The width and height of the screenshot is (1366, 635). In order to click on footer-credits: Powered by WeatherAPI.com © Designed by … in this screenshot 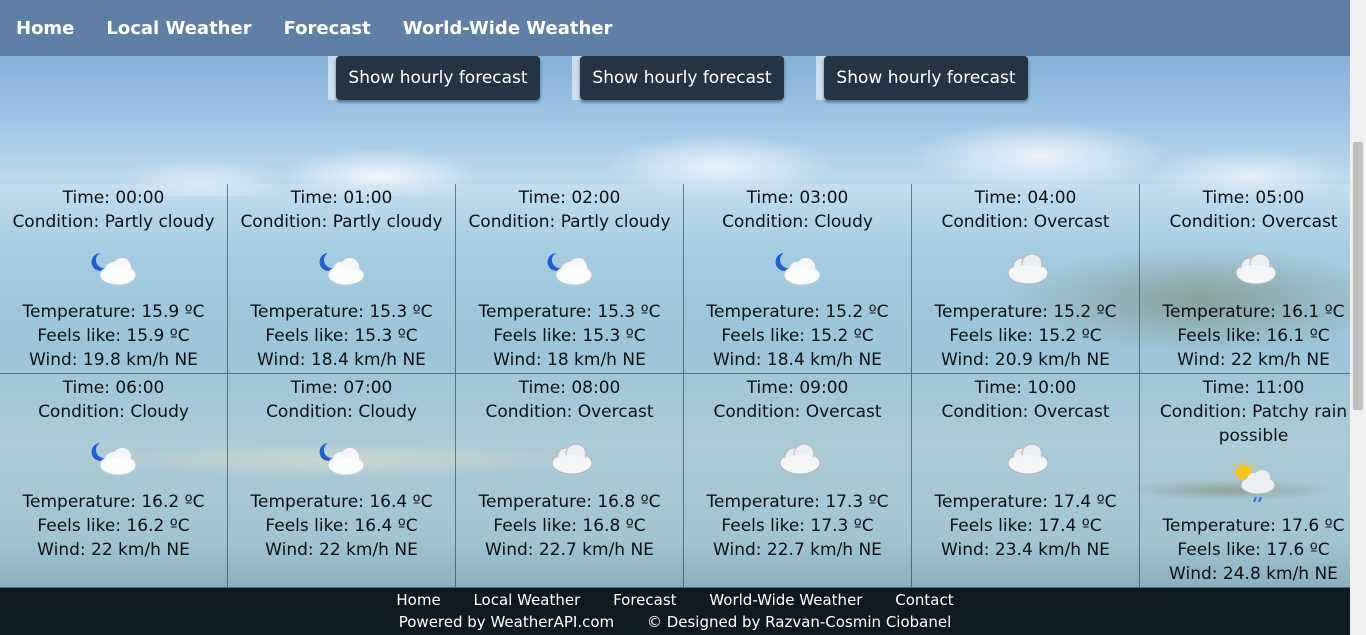, I will do `click(675, 622)`.